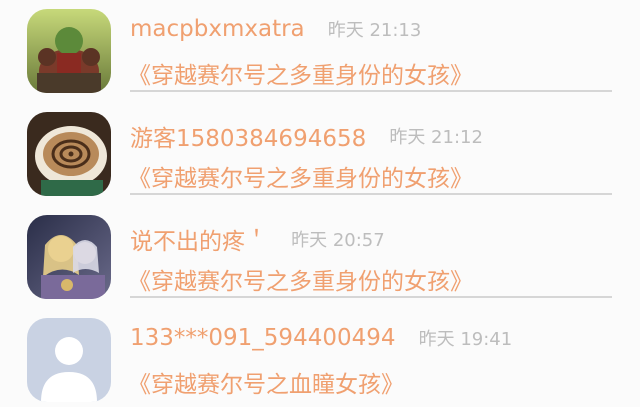 This screenshot has height=407, width=640. I want to click on timestamp: 昨天 21:13, so click(374, 30).